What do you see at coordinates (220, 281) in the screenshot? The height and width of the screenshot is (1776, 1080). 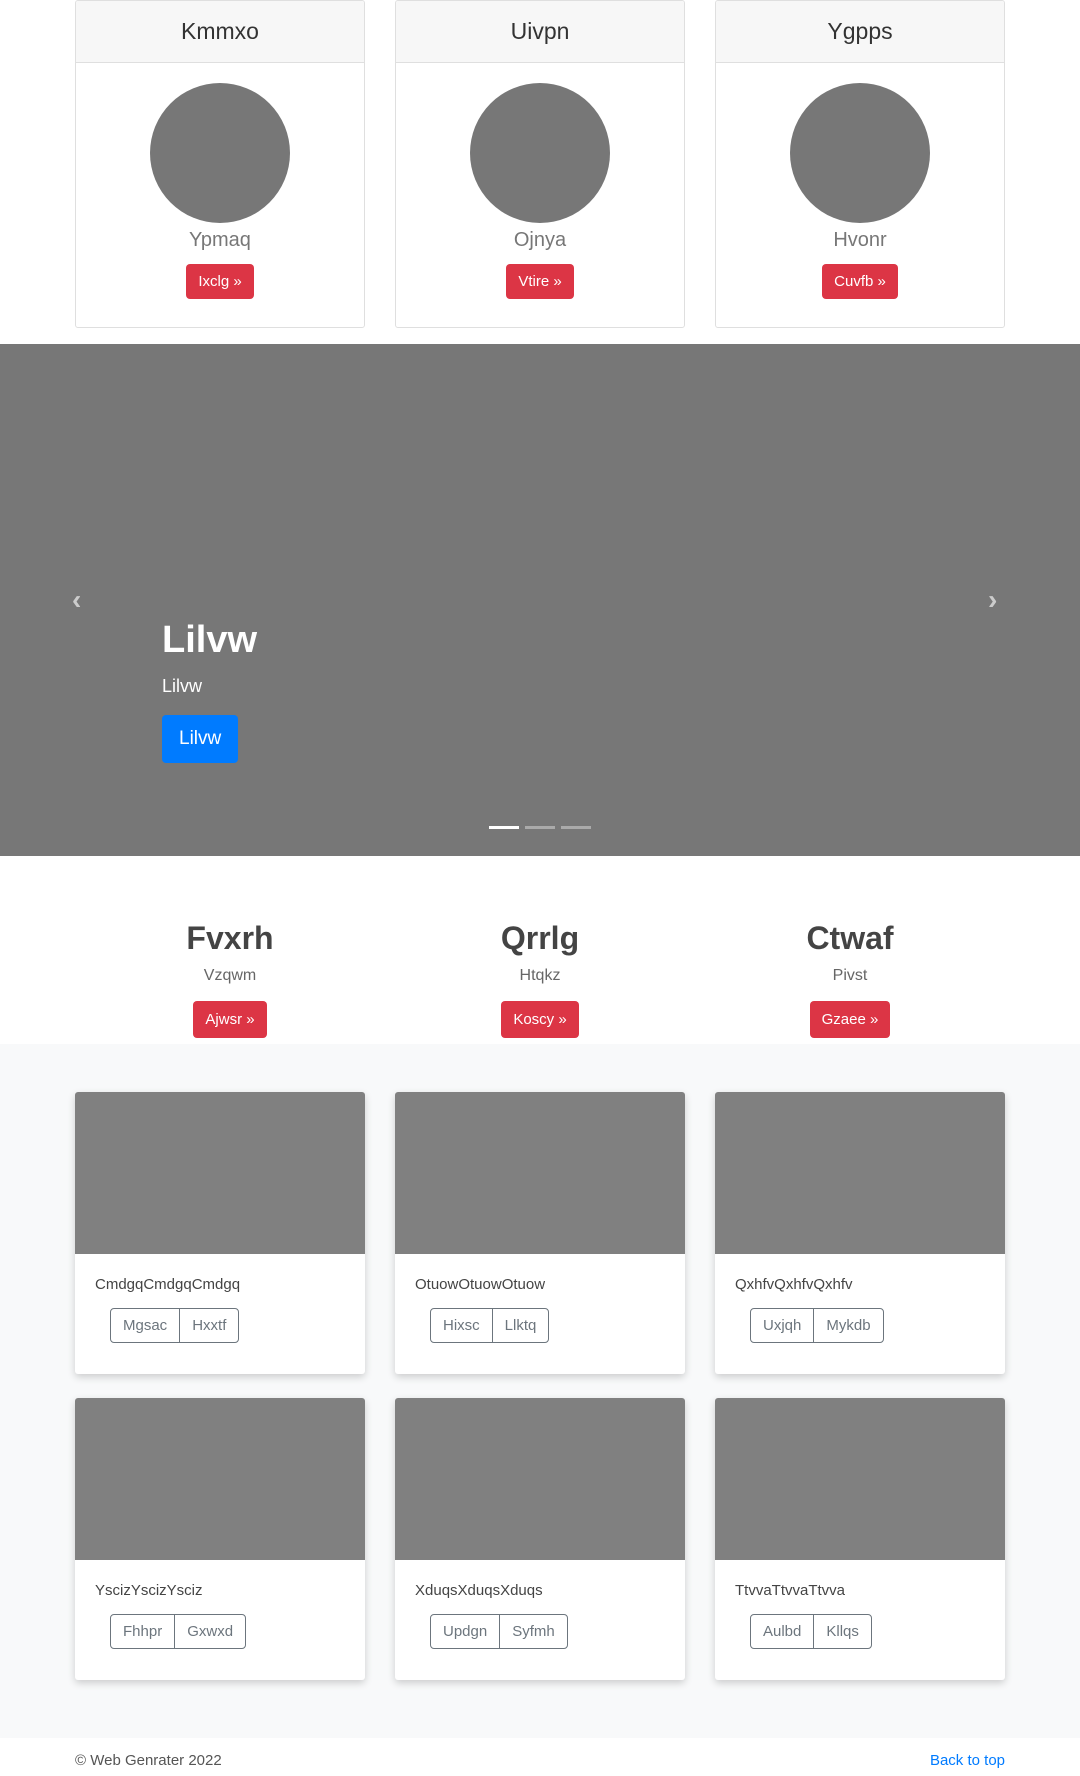 I see `profile-card-button: Ixclg »` at bounding box center [220, 281].